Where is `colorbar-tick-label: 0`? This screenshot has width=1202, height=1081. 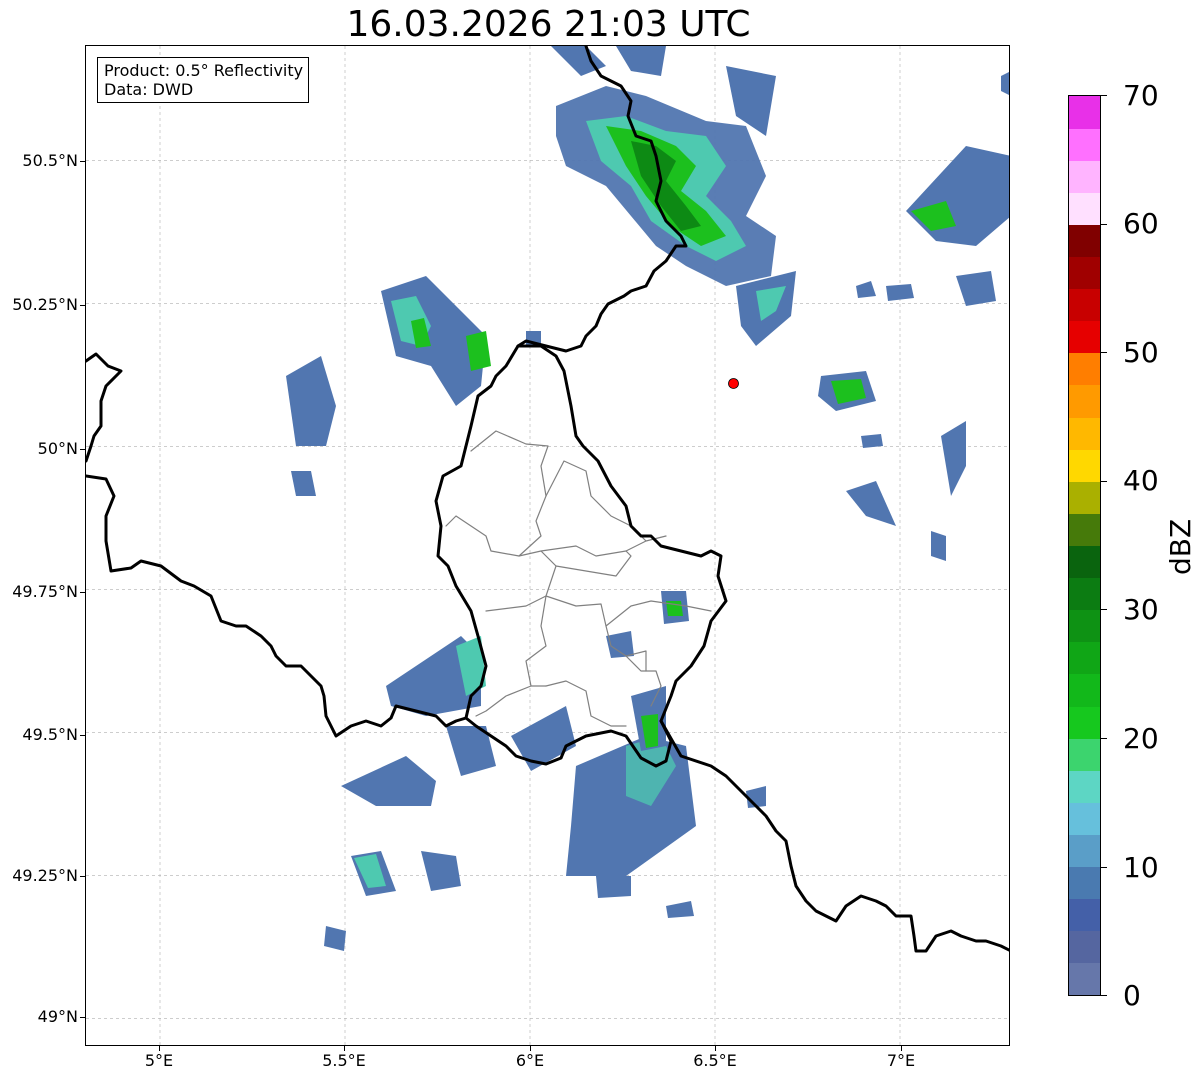 colorbar-tick-label: 0 is located at coordinates (1132, 995).